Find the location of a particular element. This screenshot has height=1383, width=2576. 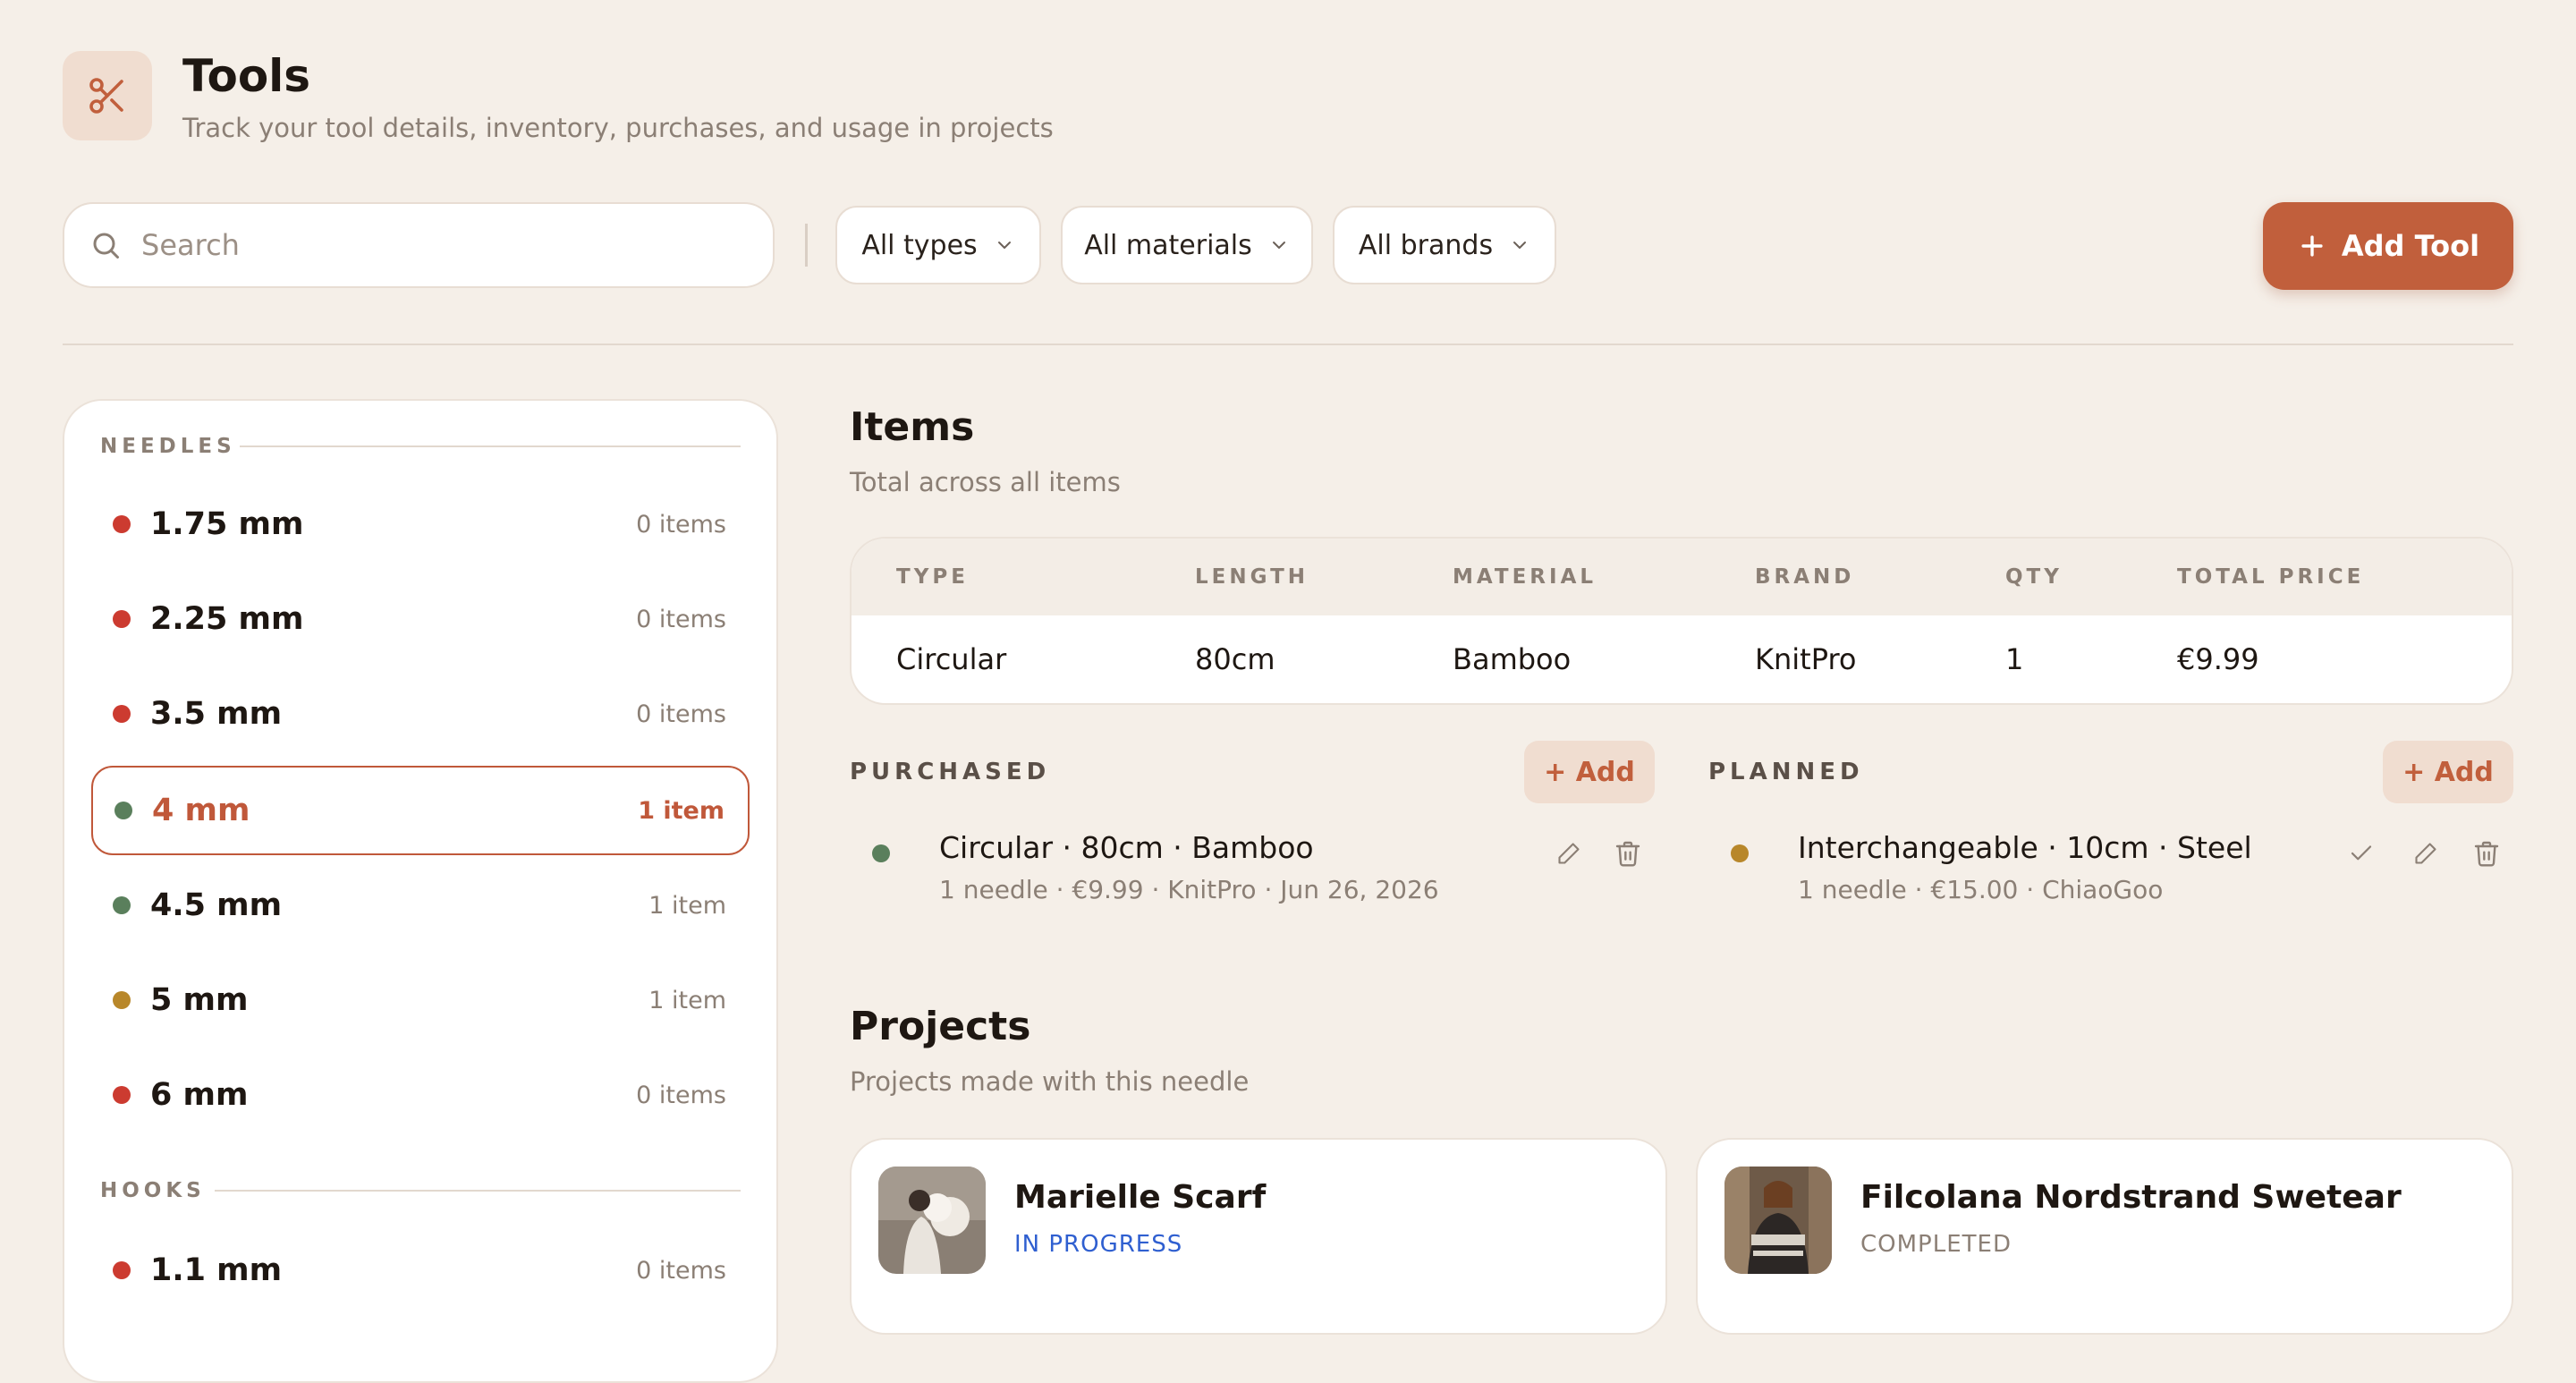

brand-filter-dropdown: All brands is located at coordinates (1444, 245).